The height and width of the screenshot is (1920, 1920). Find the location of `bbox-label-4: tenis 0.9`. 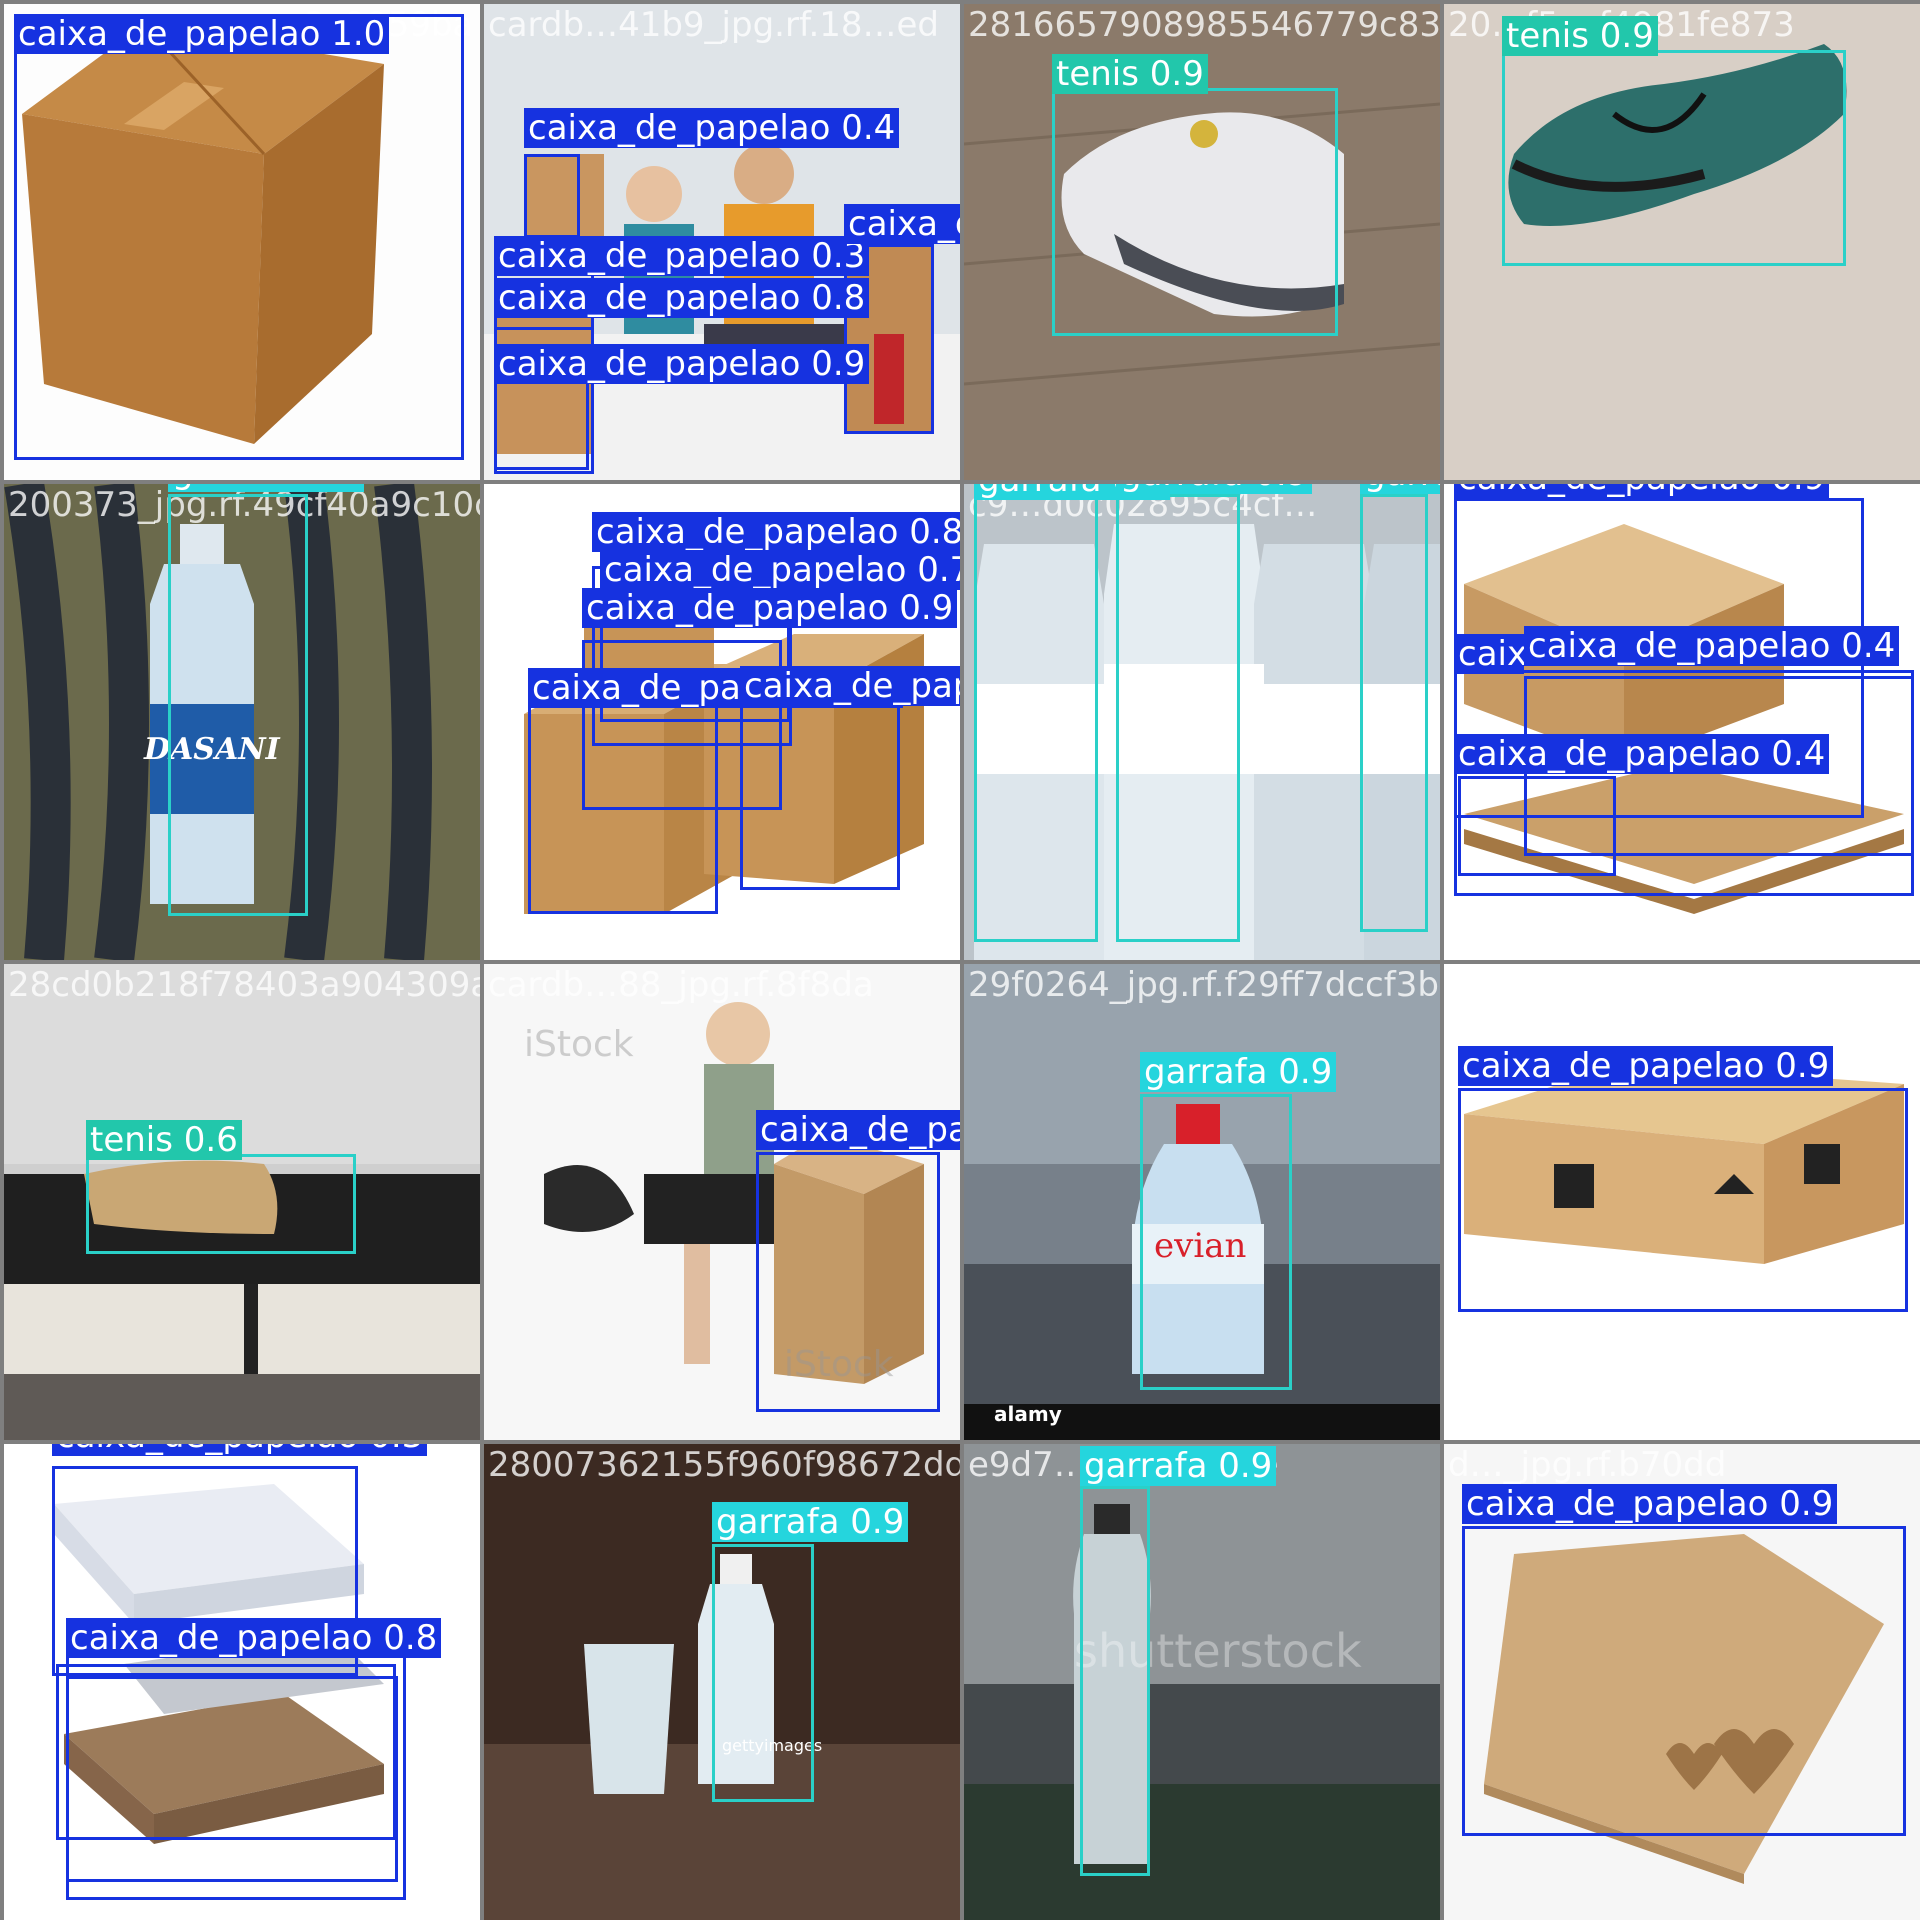

bbox-label-4: tenis 0.9 is located at coordinates (1580, 36).